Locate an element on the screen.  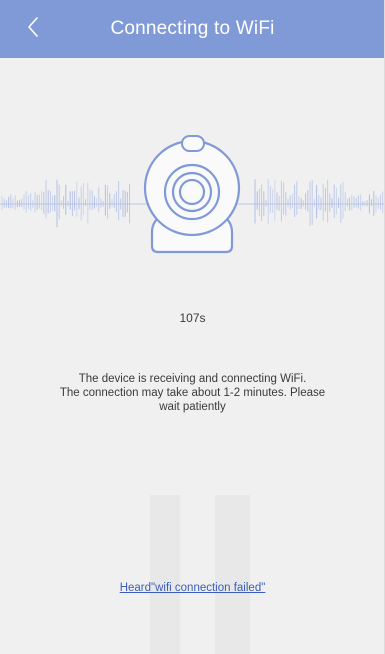
back-button is located at coordinates (33, 29).